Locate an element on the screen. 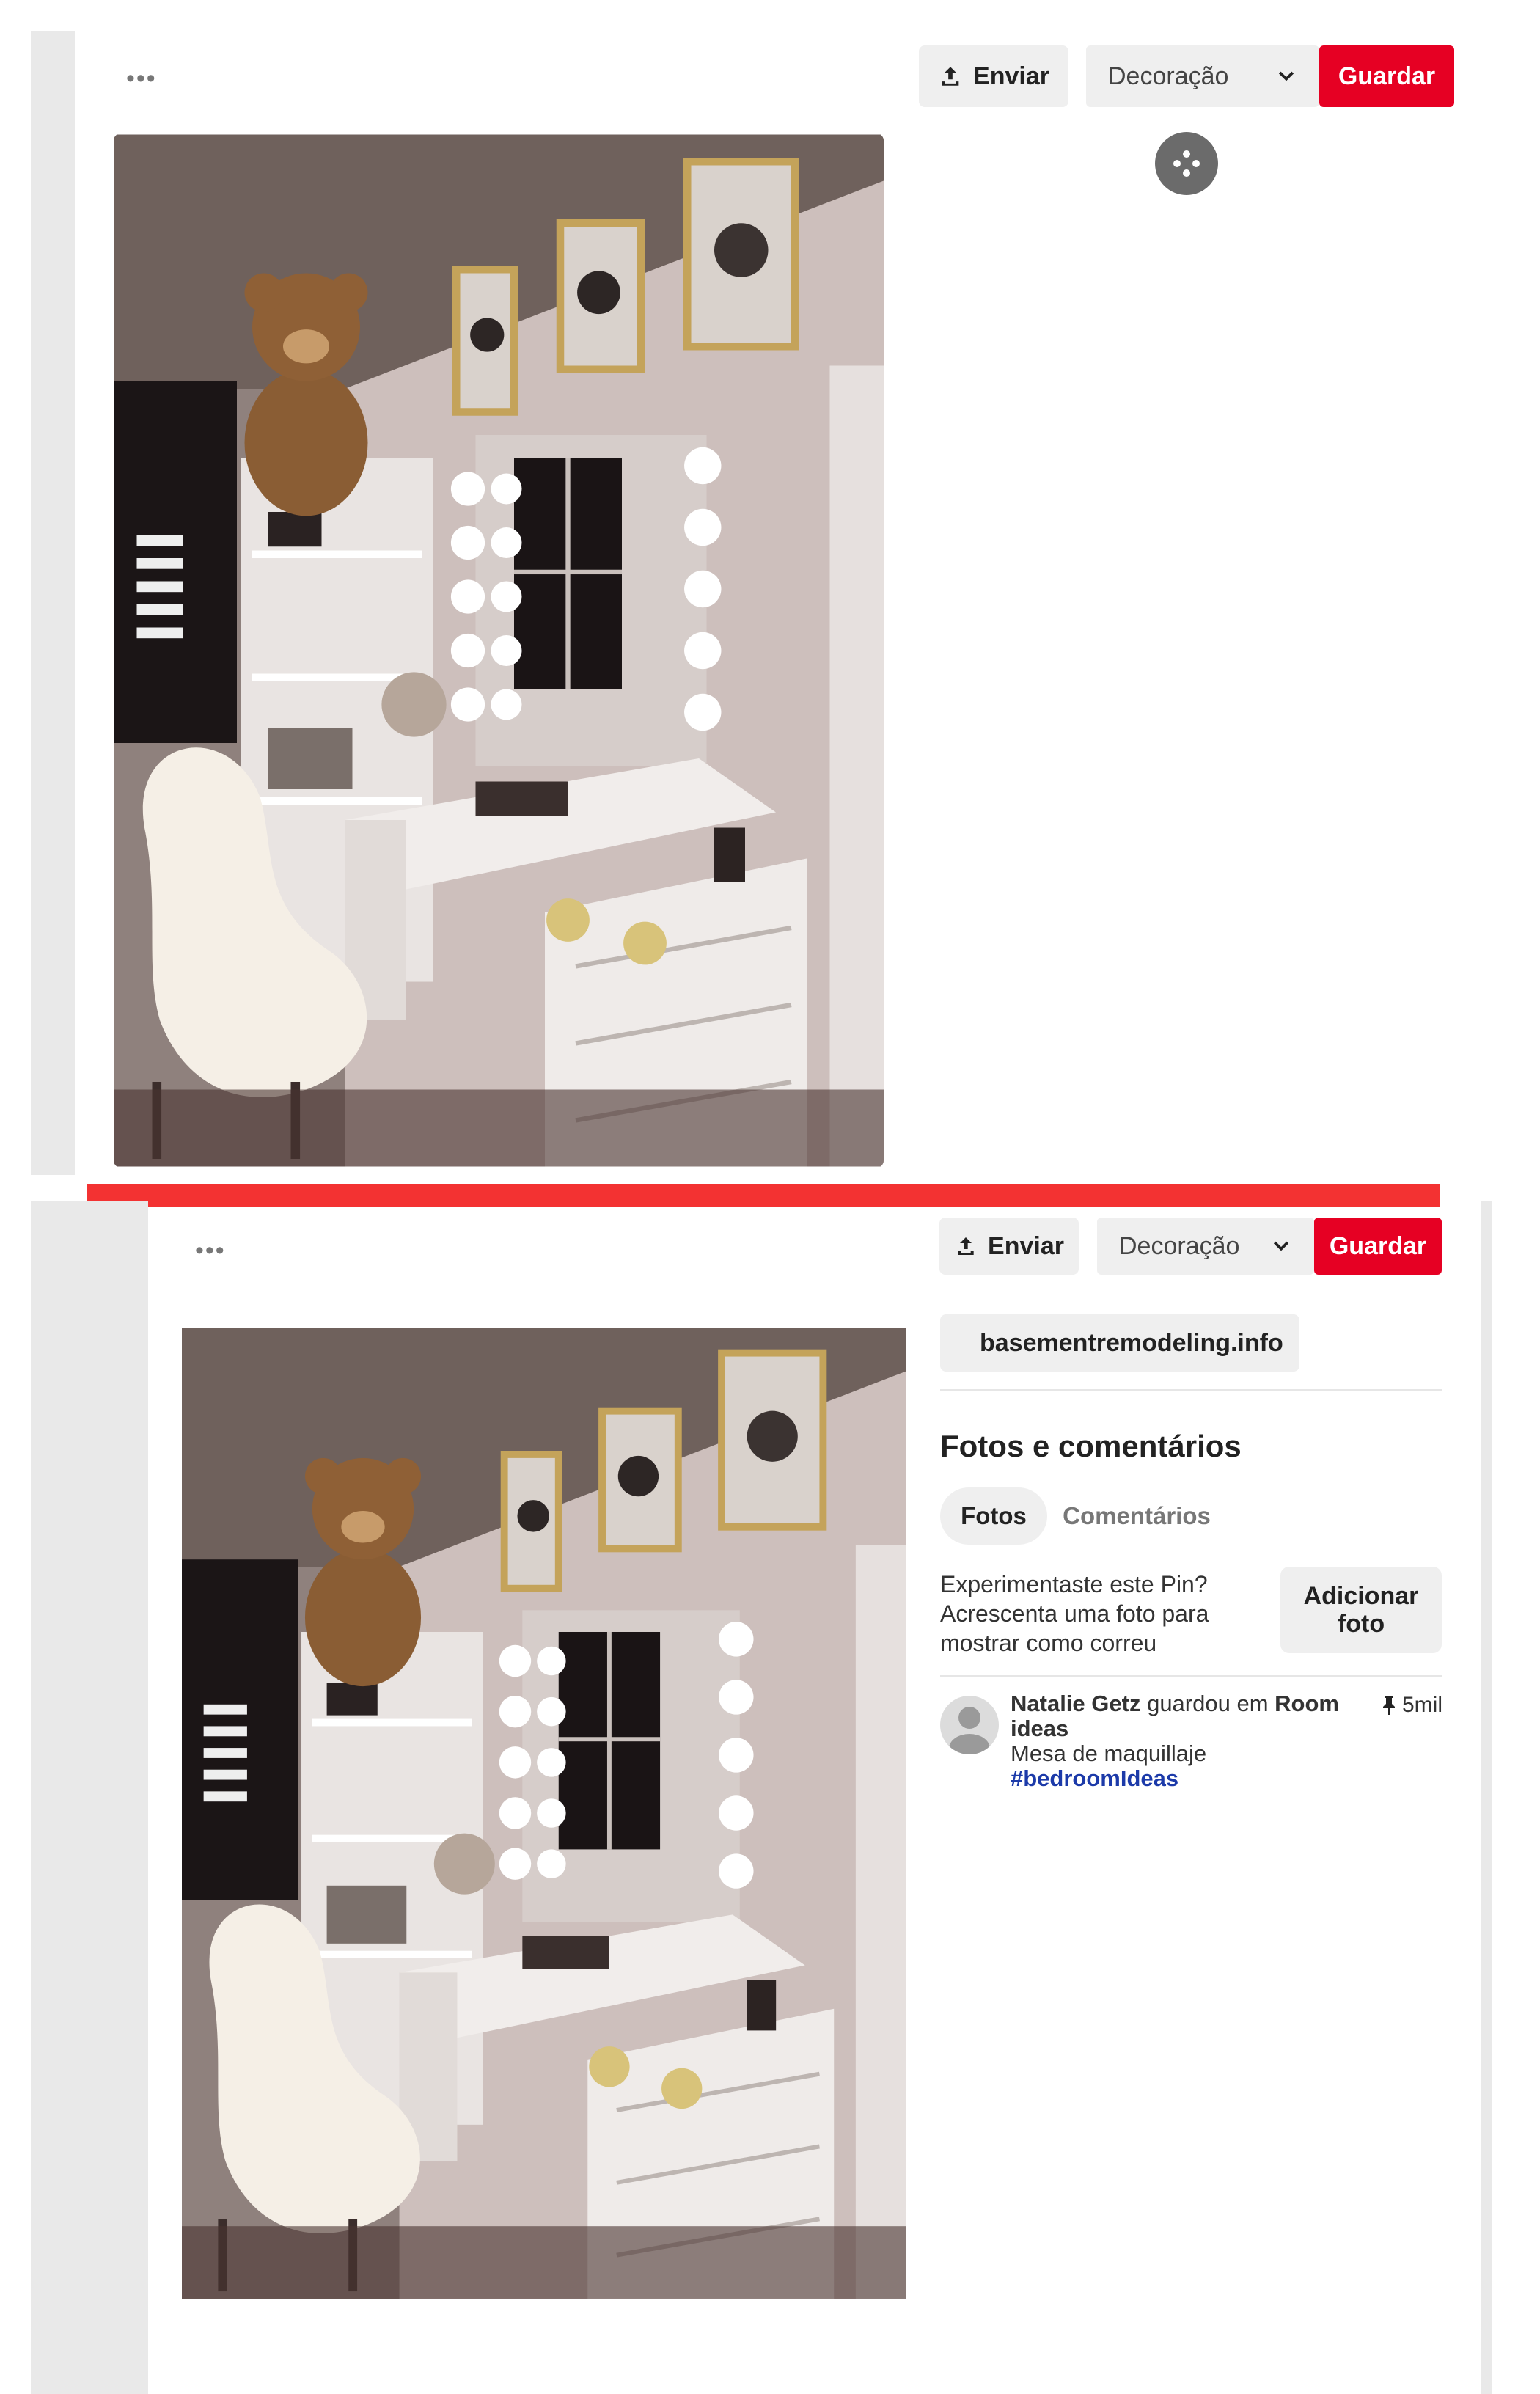 This screenshot has height=2394, width=1540. visual-search-icon is located at coordinates (1186, 163).